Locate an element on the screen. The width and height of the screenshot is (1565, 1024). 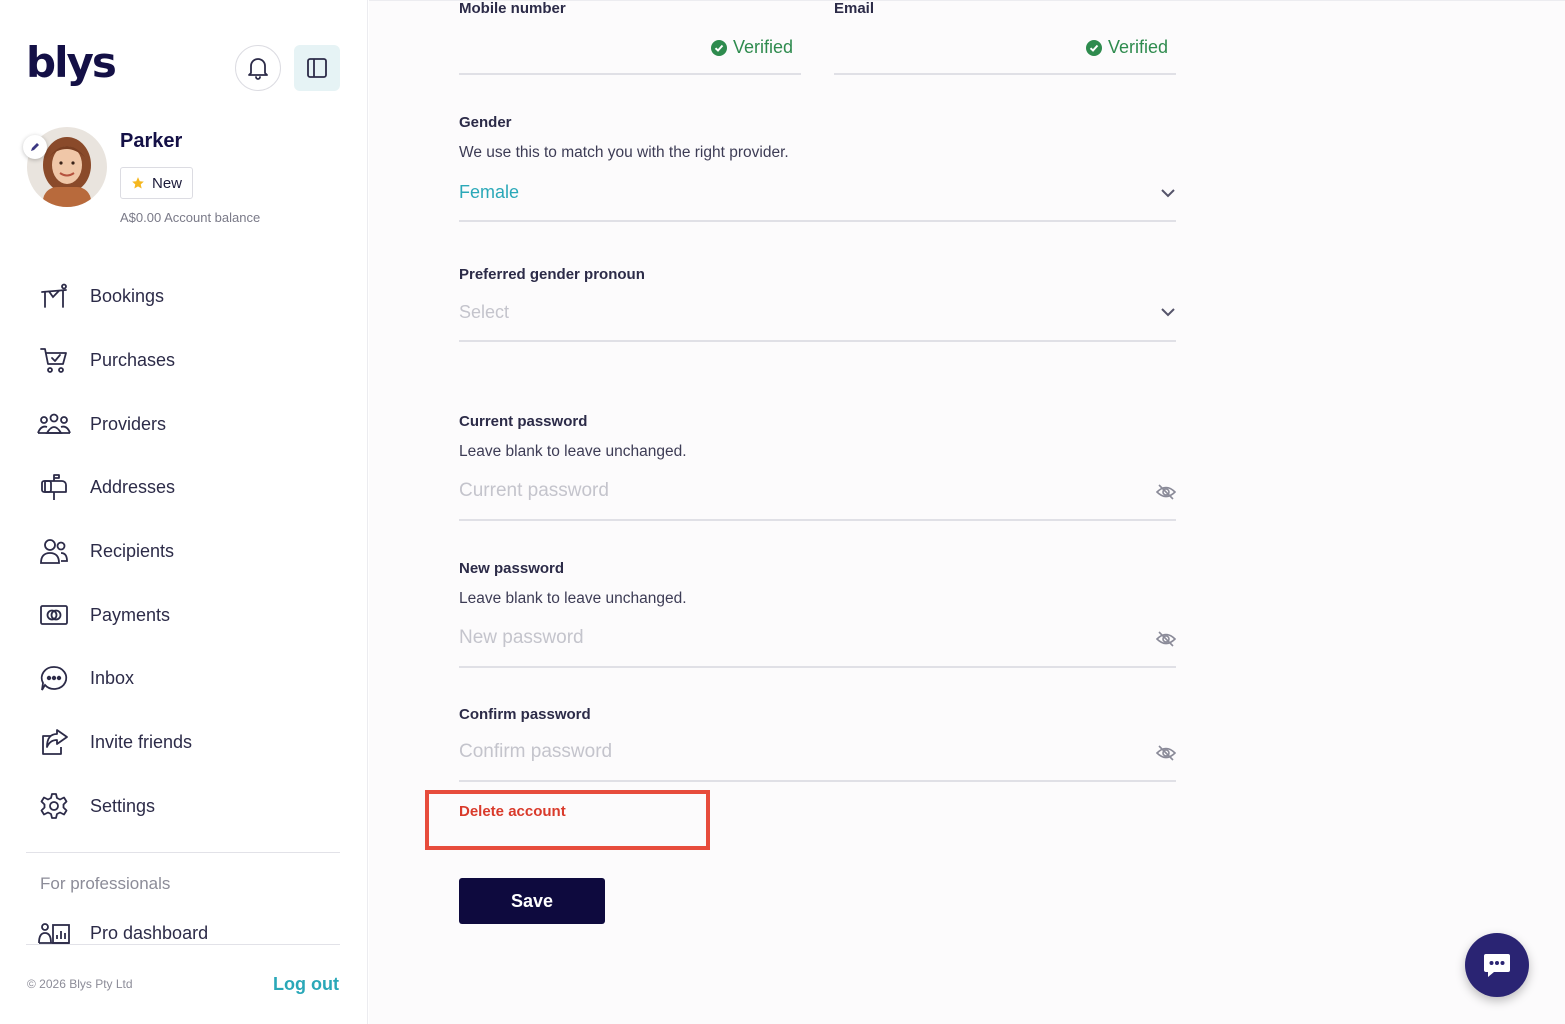
current-password-label: Current password is located at coordinates (523, 421).